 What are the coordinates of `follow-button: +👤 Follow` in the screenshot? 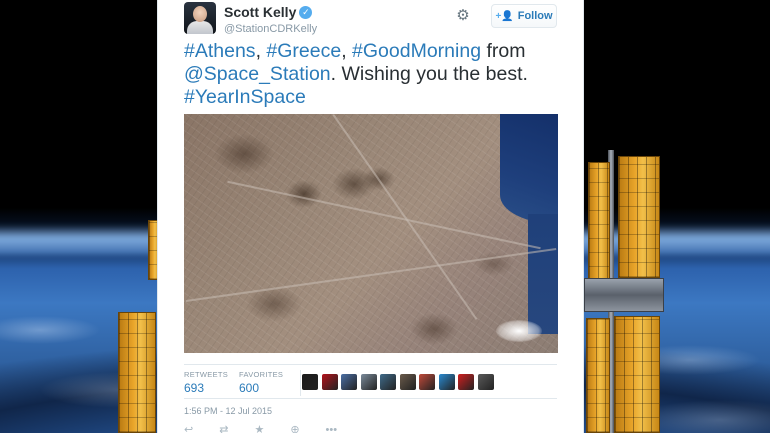 It's located at (524, 16).